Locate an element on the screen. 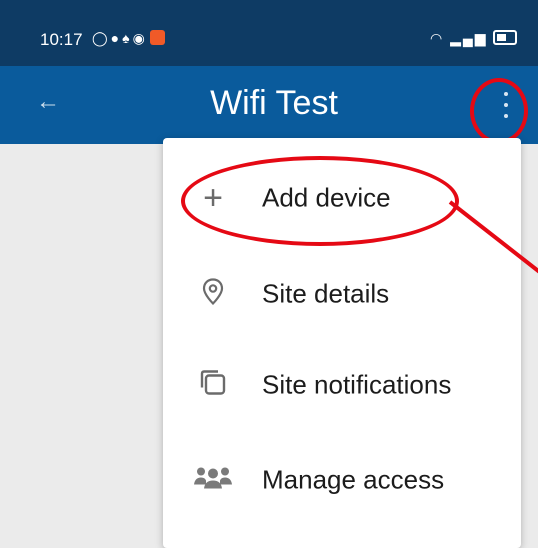 The image size is (538, 548). menu-item-label: Site notifications is located at coordinates (357, 384).